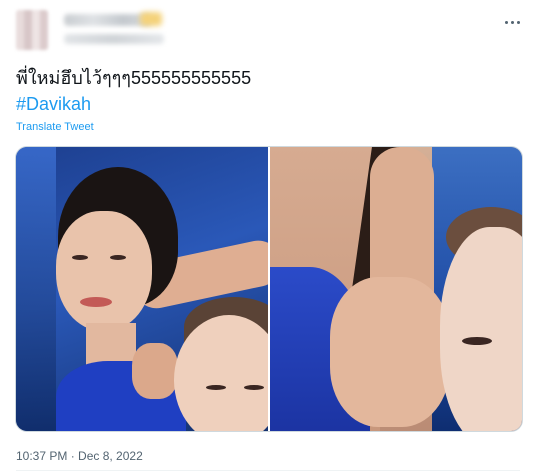 This screenshot has height=472, width=536. I want to click on hashtag-link: #Davikah, so click(53, 104).